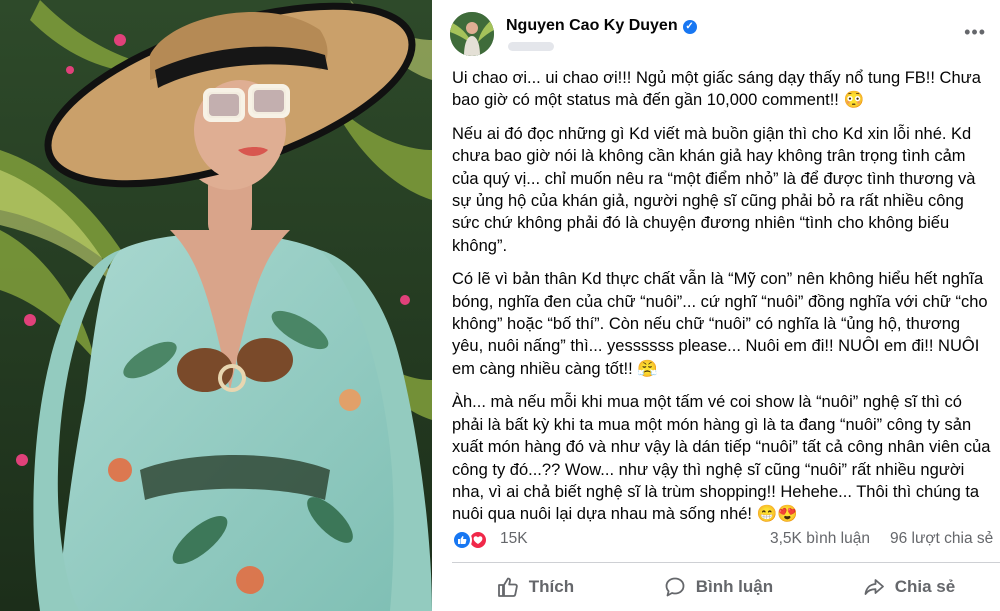 The image size is (1000, 611). I want to click on author-name-text: Nguyen Cao Ky Duyen, so click(592, 25).